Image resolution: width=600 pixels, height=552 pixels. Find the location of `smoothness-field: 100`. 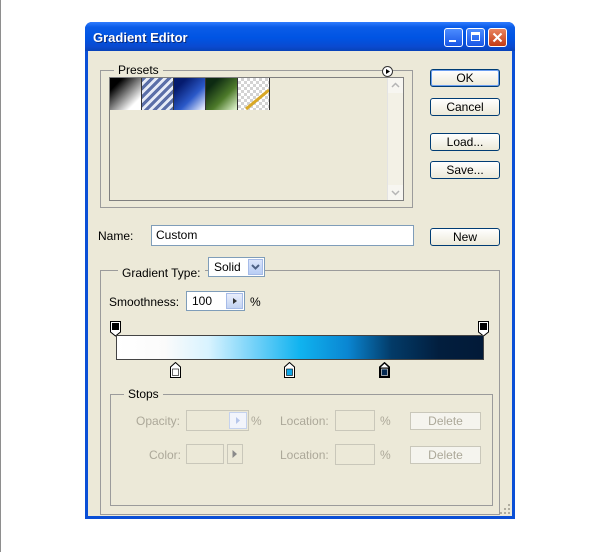

smoothness-field: 100 is located at coordinates (215, 301).